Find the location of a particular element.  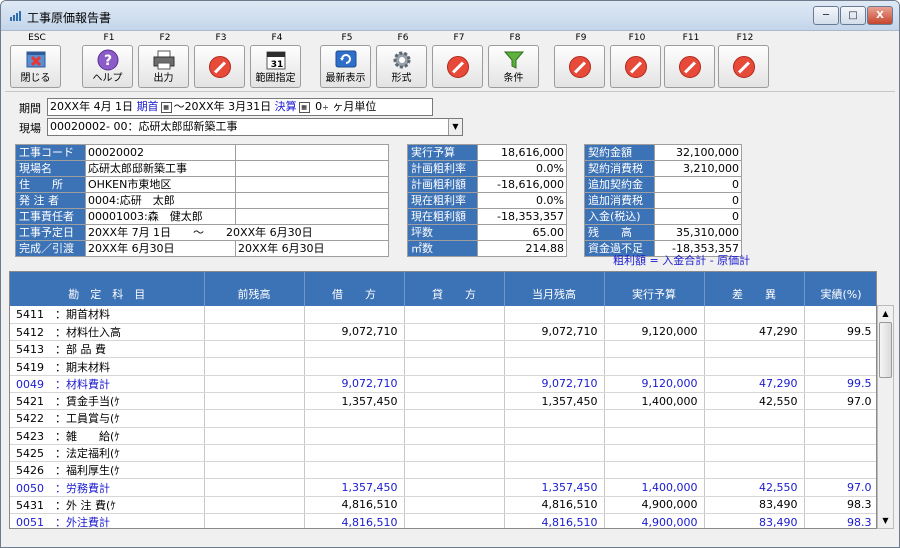

f3-disabled-button is located at coordinates (219, 66).